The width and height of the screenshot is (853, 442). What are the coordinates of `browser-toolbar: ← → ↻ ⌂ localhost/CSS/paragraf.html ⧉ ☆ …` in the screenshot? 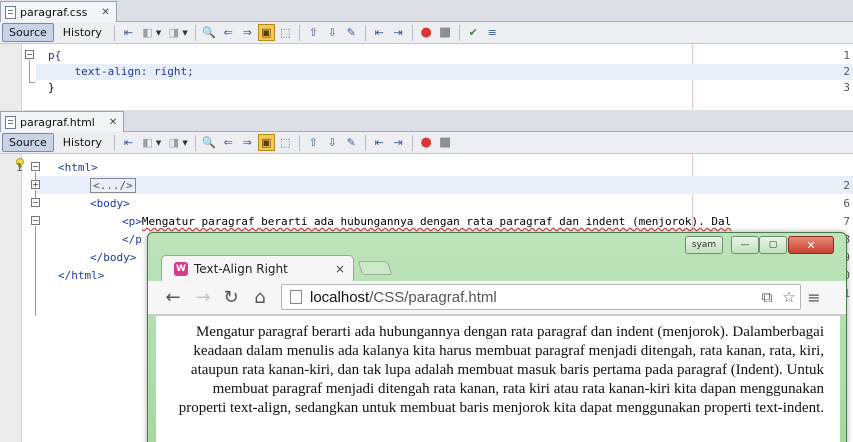 It's located at (497, 298).